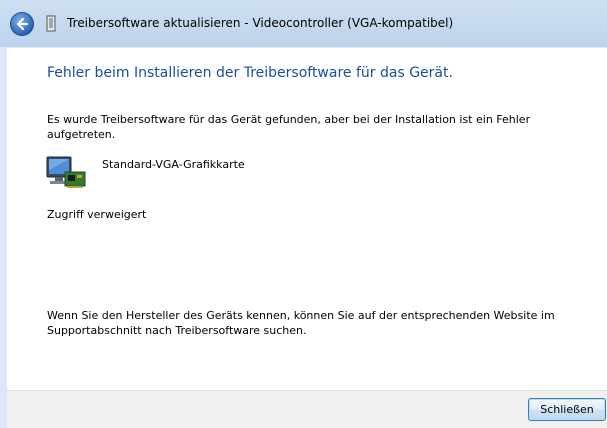  What do you see at coordinates (51, 23) in the screenshot?
I see `hardware-wizard-icon` at bounding box center [51, 23].